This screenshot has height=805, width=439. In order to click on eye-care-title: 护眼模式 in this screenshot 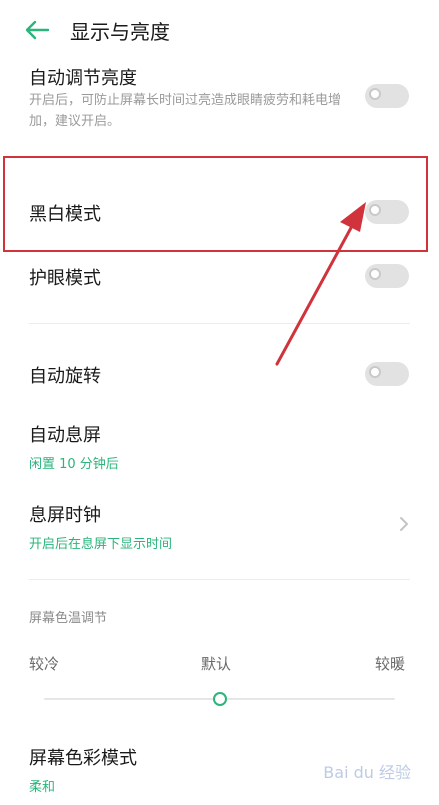, I will do `click(65, 278)`.